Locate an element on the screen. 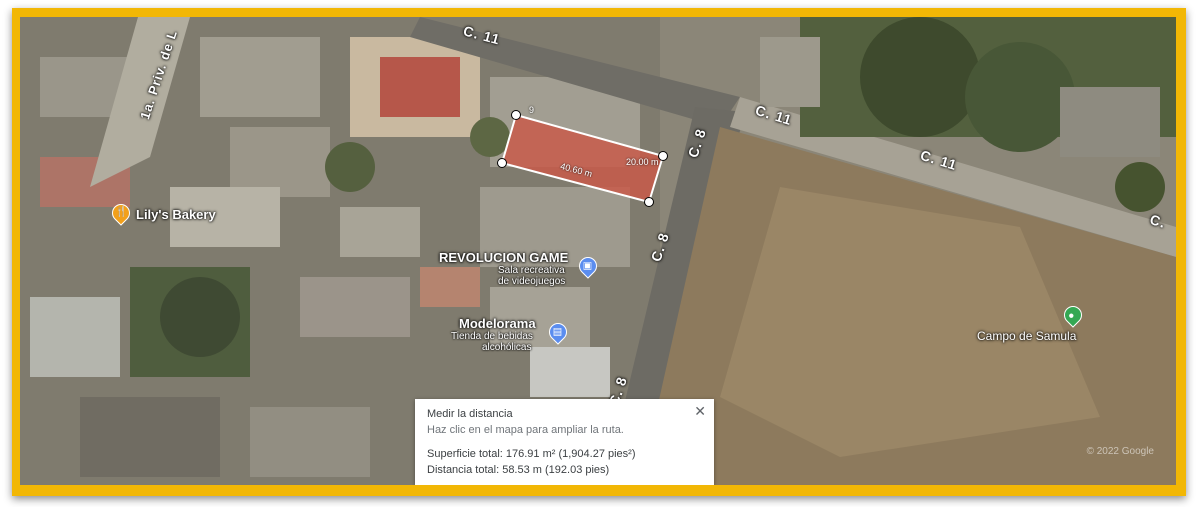 This screenshot has height=507, width=1200. map-watermark: © 2022 Google is located at coordinates (1120, 451).